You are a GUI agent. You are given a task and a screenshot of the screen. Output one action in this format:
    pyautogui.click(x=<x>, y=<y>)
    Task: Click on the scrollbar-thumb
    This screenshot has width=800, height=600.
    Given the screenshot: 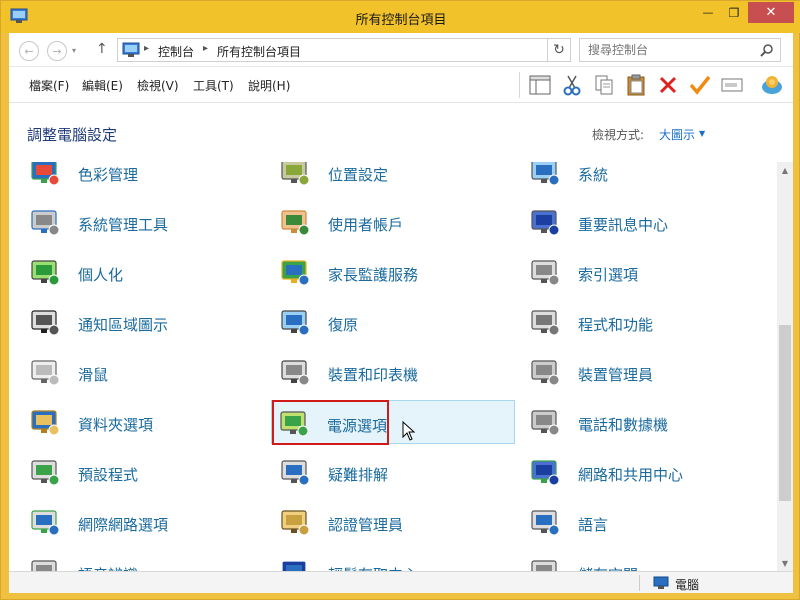 What is the action you would take?
    pyautogui.click(x=785, y=413)
    